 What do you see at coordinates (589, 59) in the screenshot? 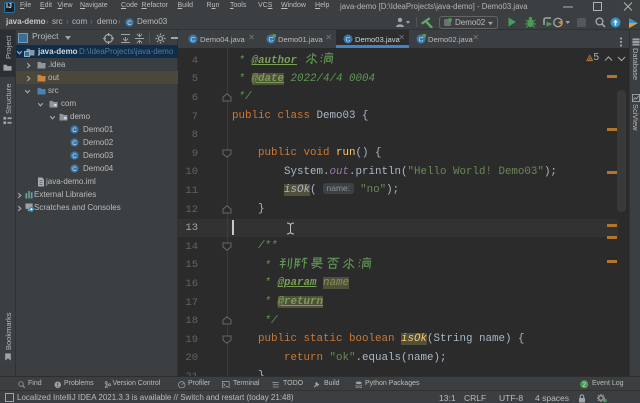
I see `svg-text: A` at bounding box center [589, 59].